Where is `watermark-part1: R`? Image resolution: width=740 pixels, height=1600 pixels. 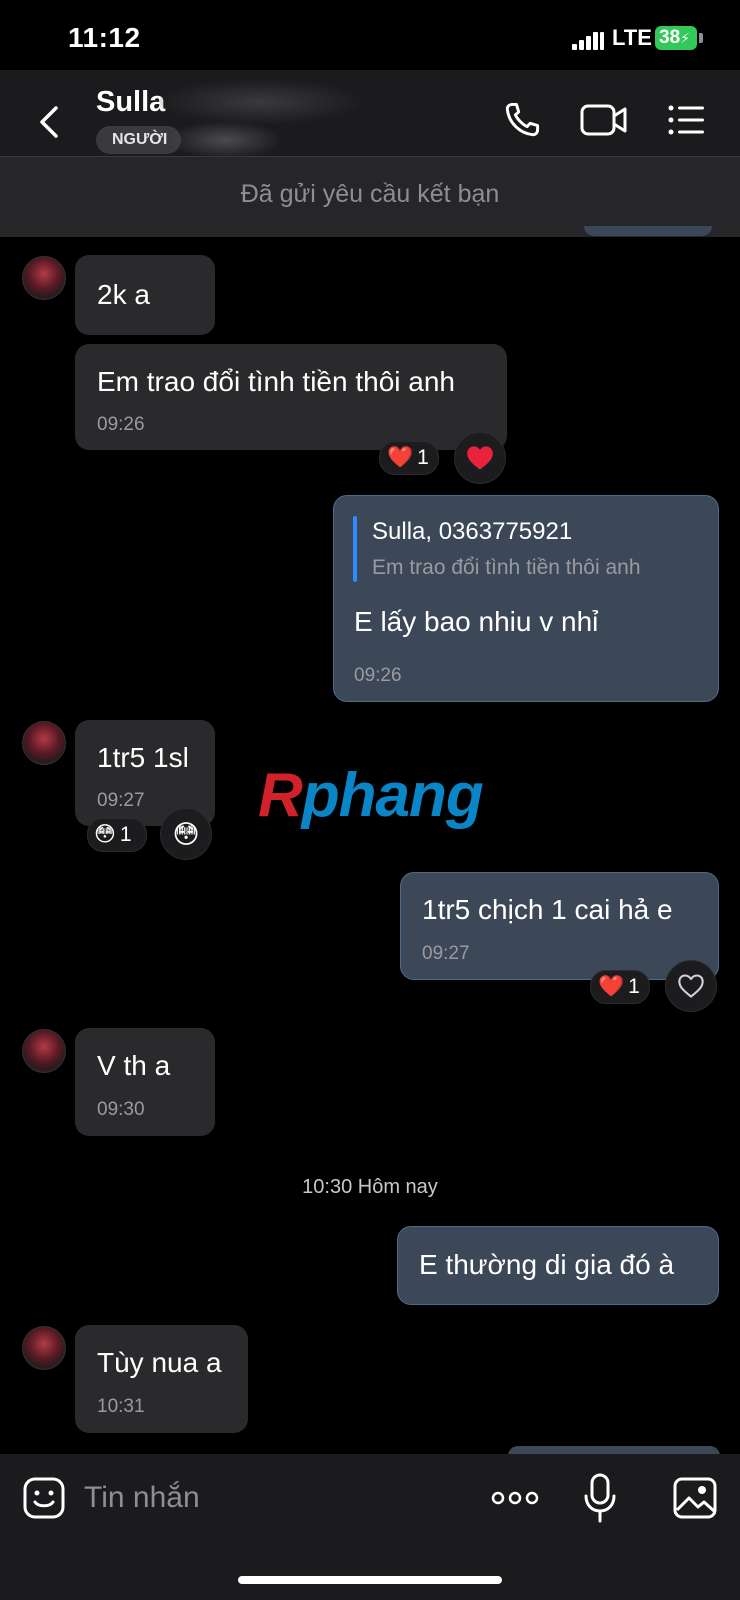 watermark-part1: R is located at coordinates (280, 795).